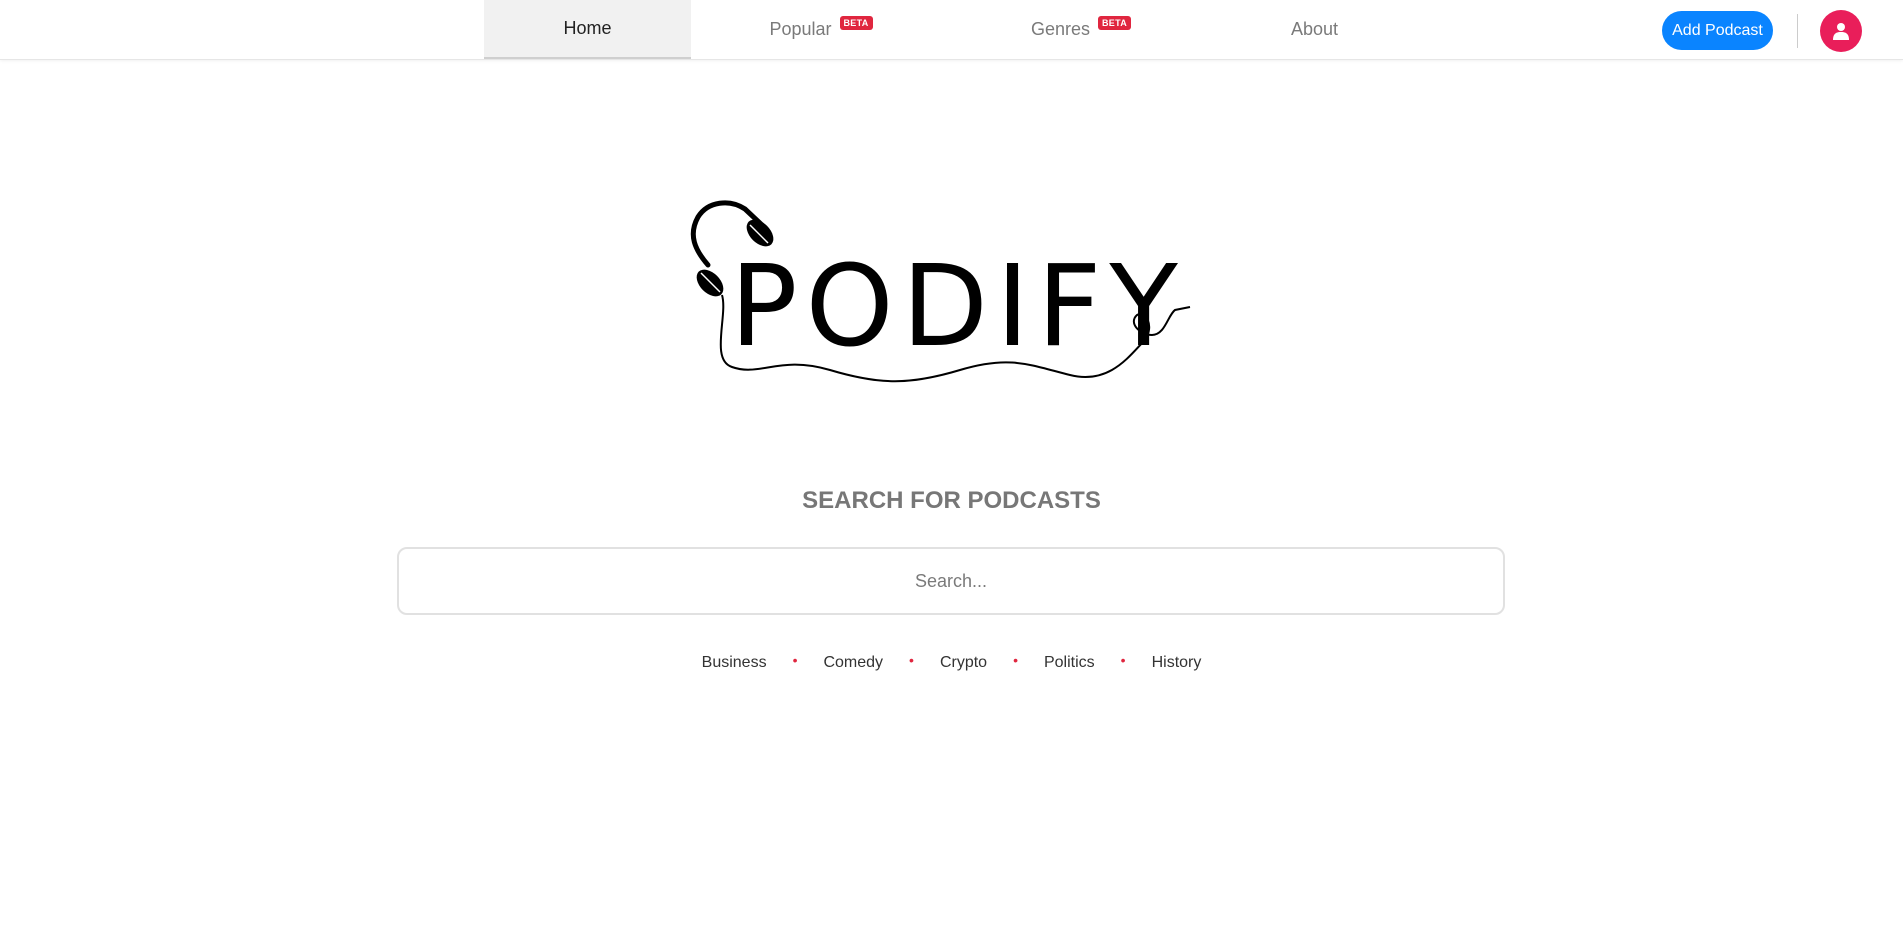 The image size is (1903, 944). What do you see at coordinates (1717, 30) in the screenshot?
I see `add-podcast-button: Add Podcast` at bounding box center [1717, 30].